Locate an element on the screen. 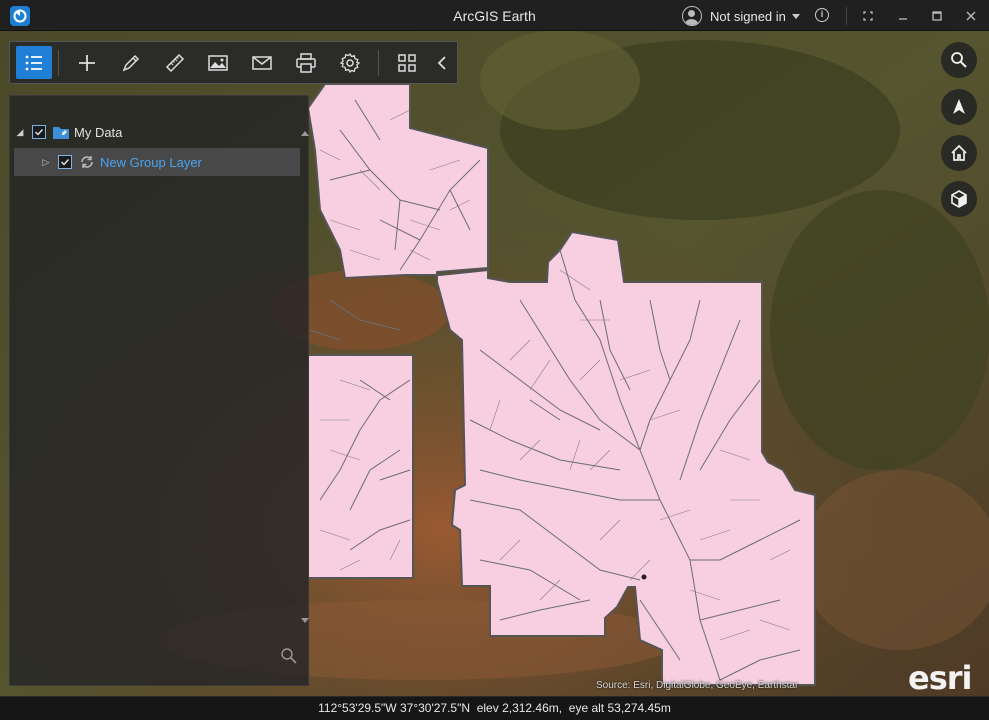 The width and height of the screenshot is (989, 720). tree-item-my-data: ◢ My Data is located at coordinates (68, 132).